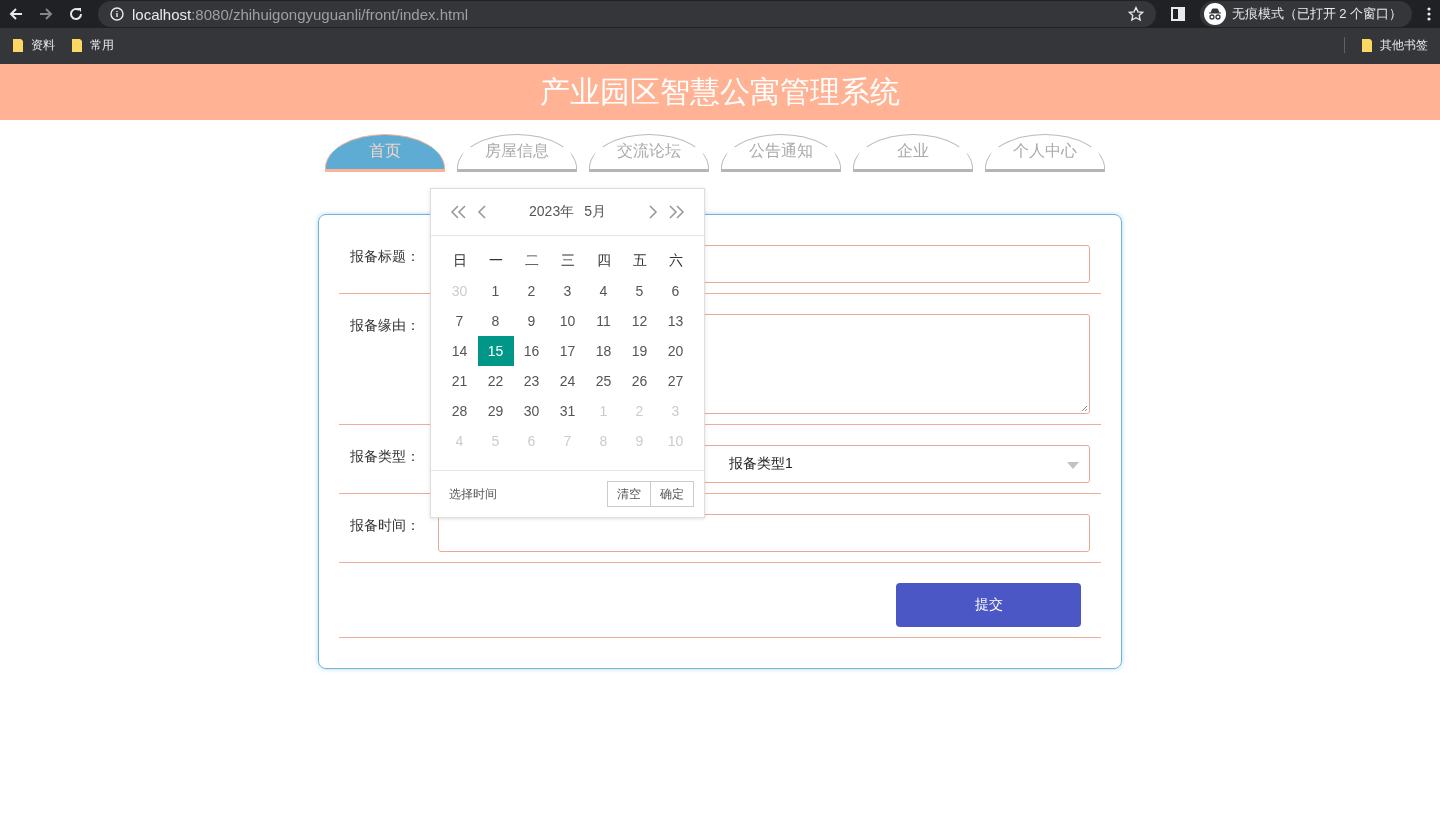 The width and height of the screenshot is (1440, 816). What do you see at coordinates (33, 45) in the screenshot?
I see `bookmark-item: 资料` at bounding box center [33, 45].